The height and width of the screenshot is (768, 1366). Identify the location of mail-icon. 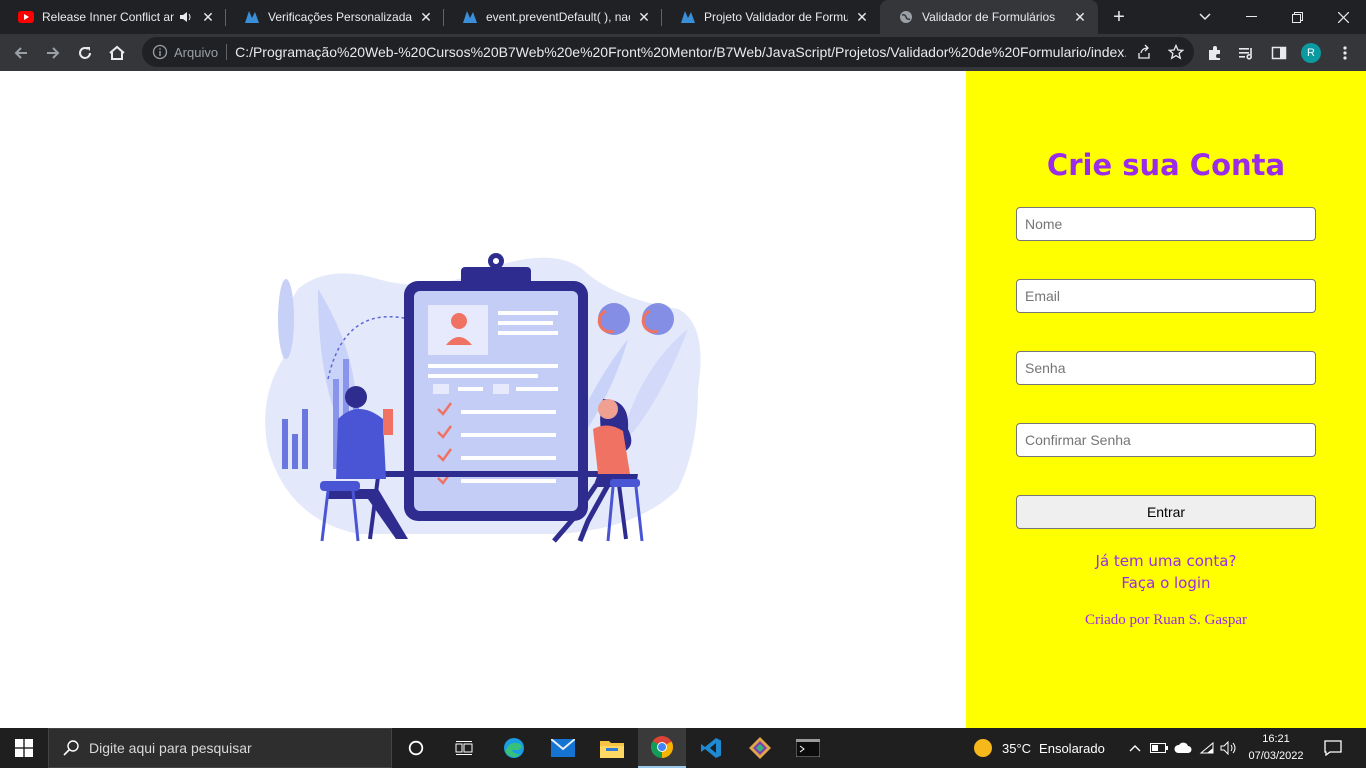
(563, 748).